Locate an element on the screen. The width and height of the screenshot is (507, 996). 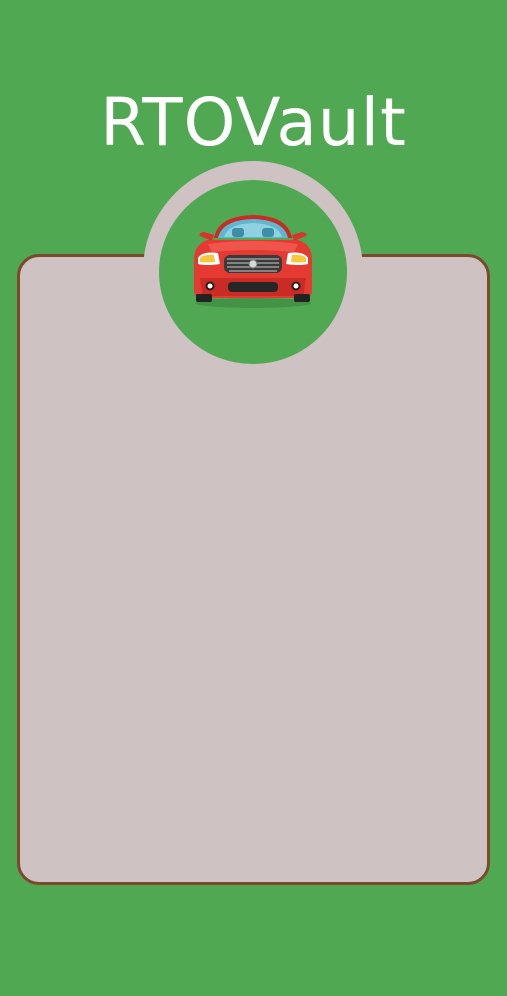
app-title: RTOVault is located at coordinates (253, 122).